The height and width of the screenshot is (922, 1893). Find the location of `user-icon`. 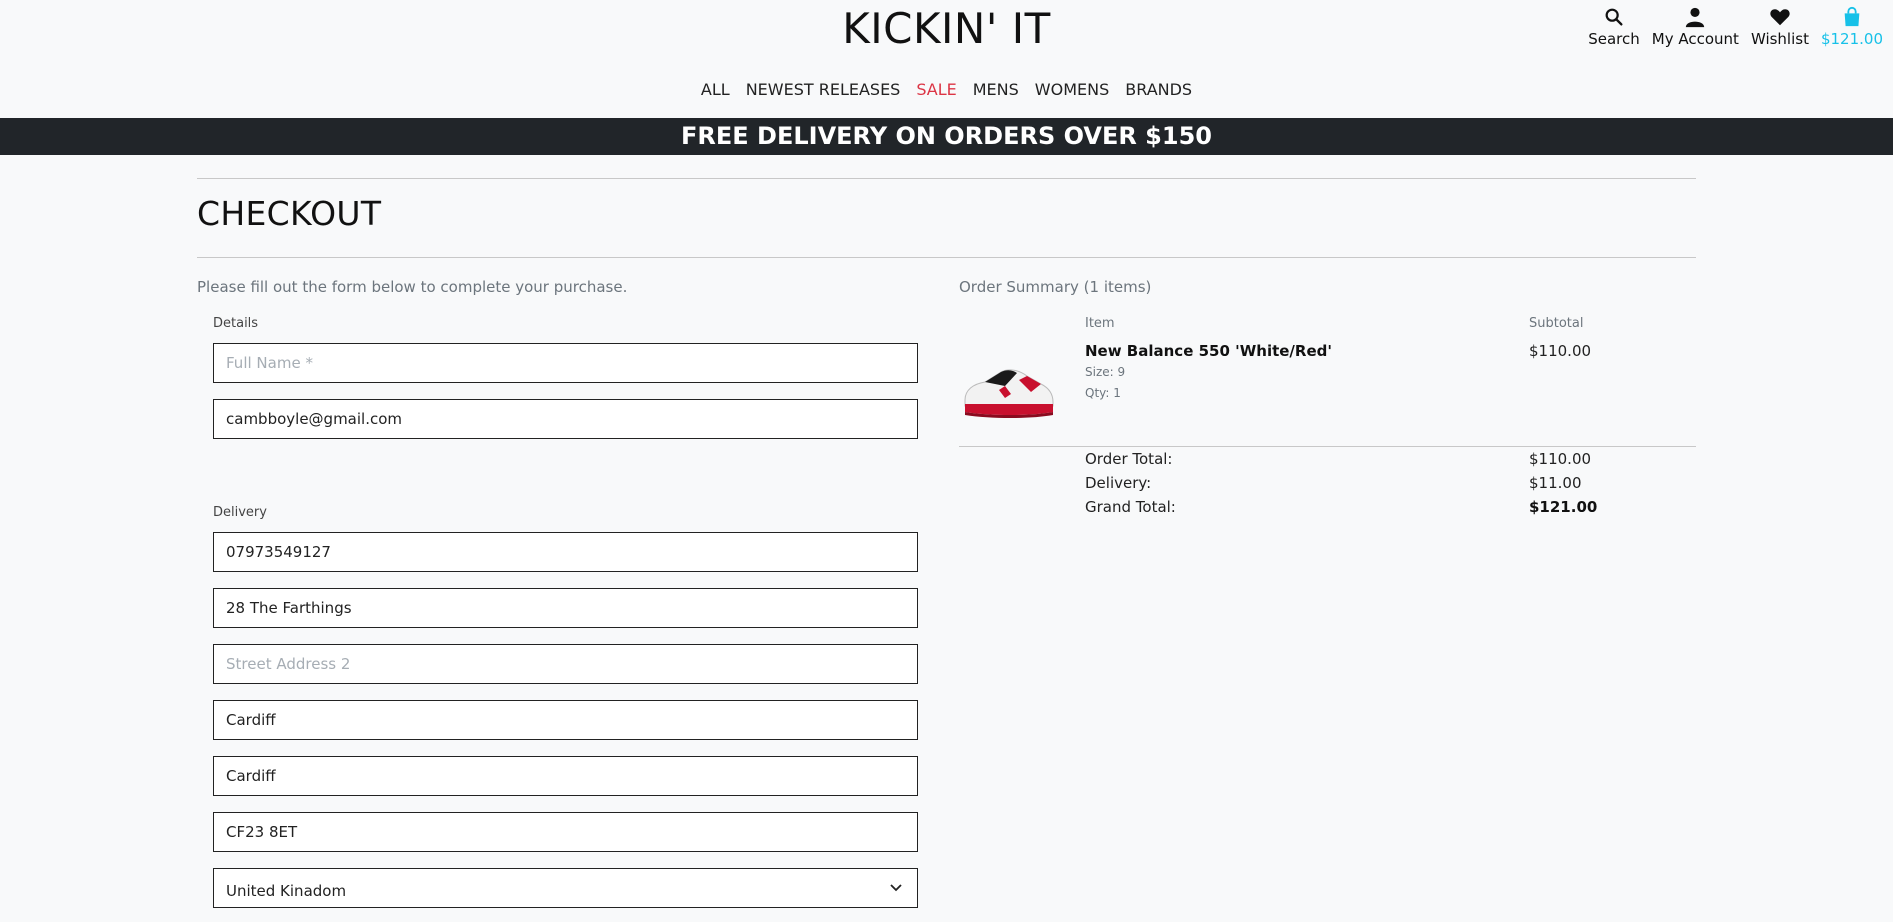

user-icon is located at coordinates (1695, 17).